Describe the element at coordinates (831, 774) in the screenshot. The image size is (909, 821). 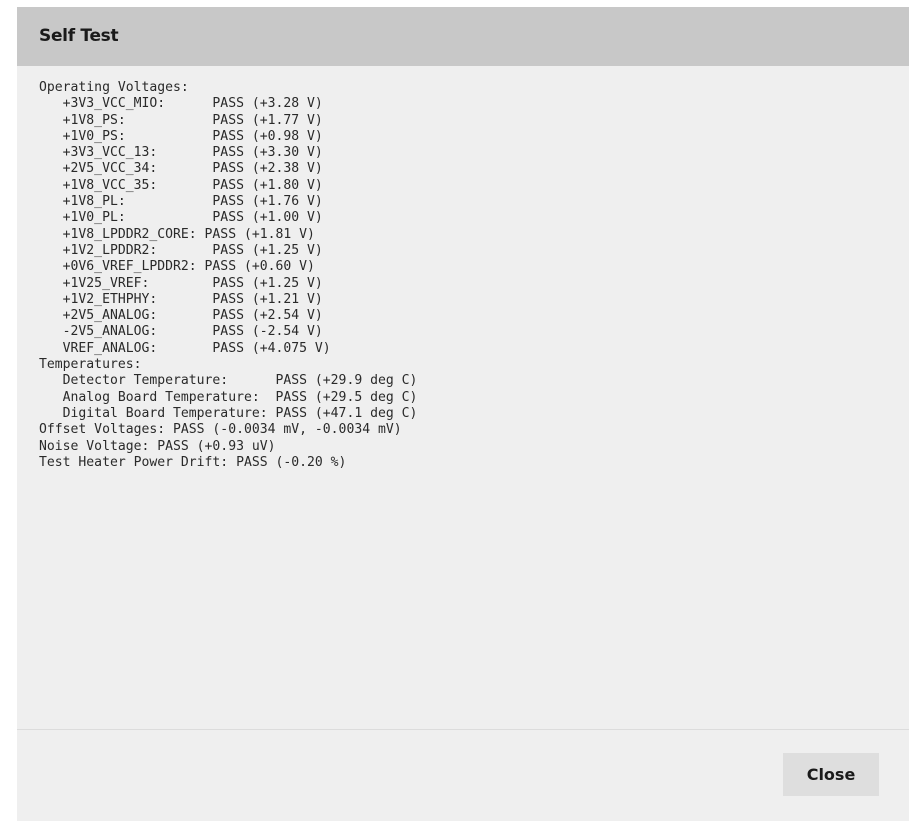
I see `close-button: Close` at that location.